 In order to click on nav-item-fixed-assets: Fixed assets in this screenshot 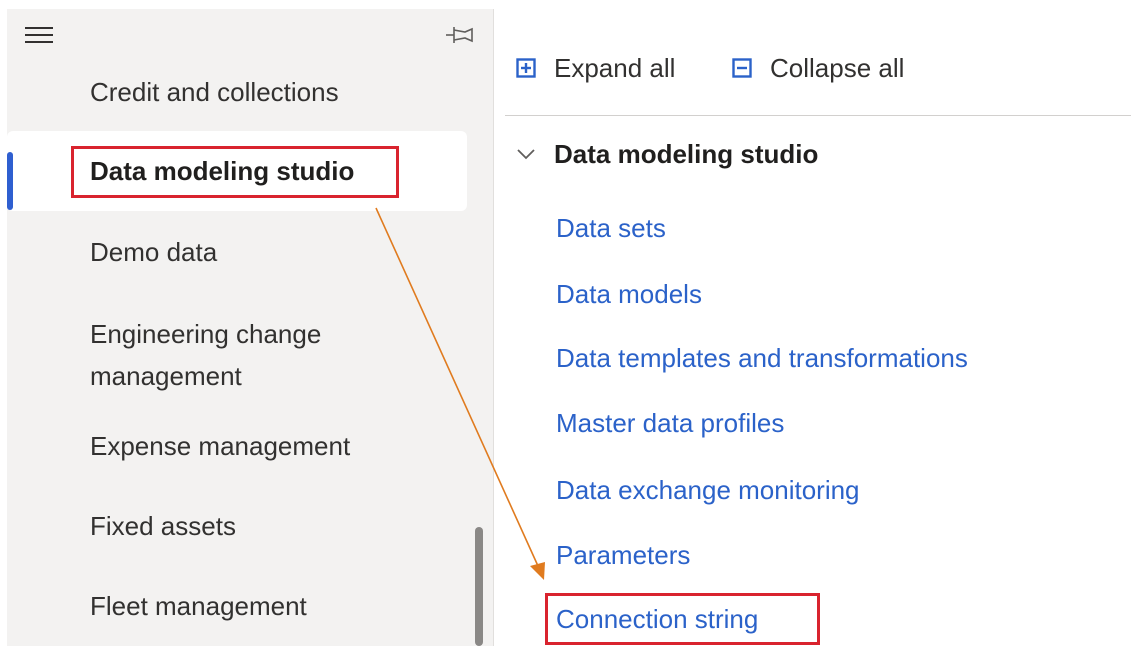, I will do `click(237, 526)`.